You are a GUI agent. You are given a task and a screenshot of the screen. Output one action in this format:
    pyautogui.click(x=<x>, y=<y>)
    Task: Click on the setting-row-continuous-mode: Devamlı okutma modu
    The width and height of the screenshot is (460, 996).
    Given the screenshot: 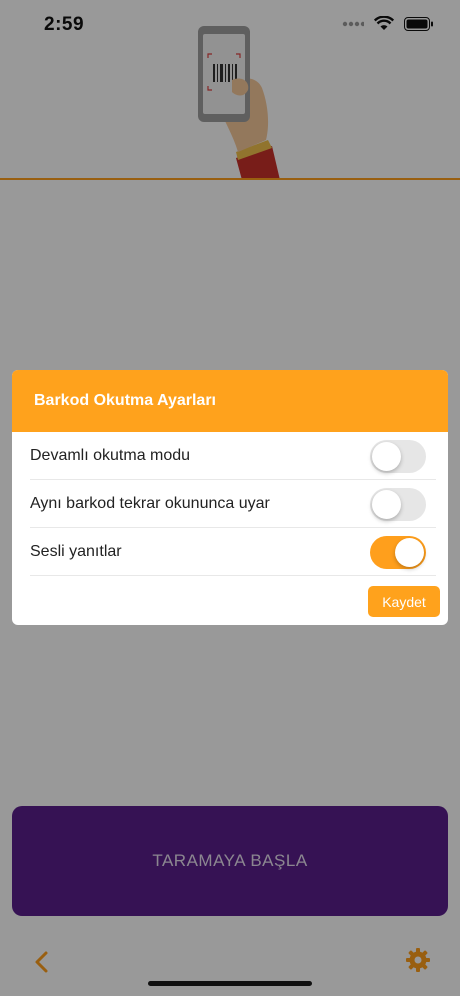 What is the action you would take?
    pyautogui.click(x=233, y=456)
    